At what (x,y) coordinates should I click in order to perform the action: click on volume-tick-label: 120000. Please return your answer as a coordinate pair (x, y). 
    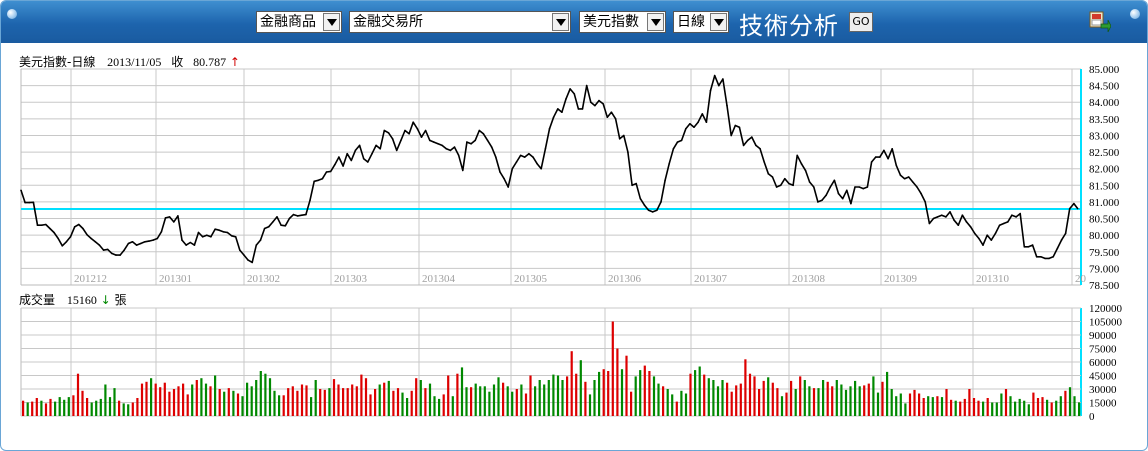
    Looking at the image, I should click on (1106, 309).